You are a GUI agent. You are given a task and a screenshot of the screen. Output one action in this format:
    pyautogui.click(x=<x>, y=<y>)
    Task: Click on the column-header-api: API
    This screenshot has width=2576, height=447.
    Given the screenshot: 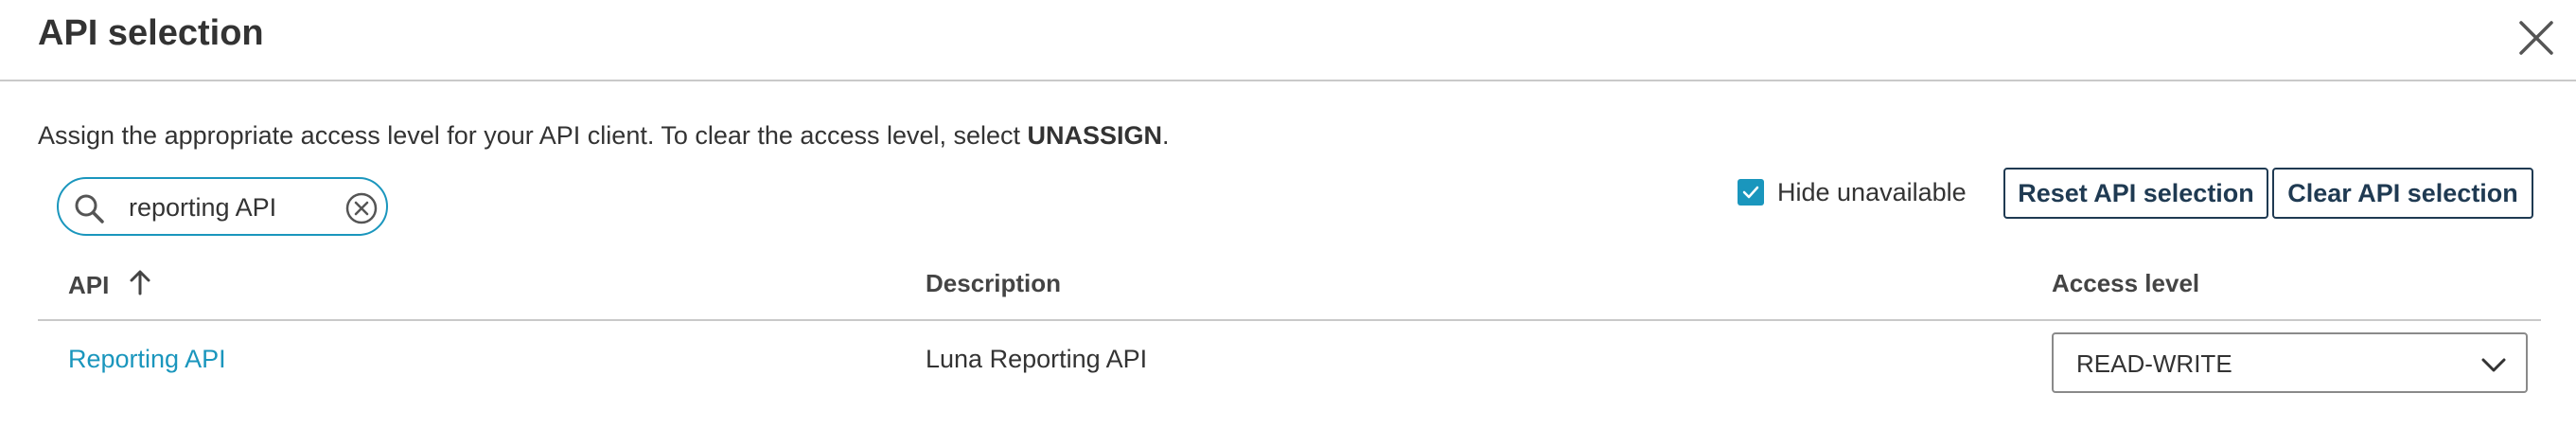 What is the action you would take?
    pyautogui.click(x=110, y=285)
    